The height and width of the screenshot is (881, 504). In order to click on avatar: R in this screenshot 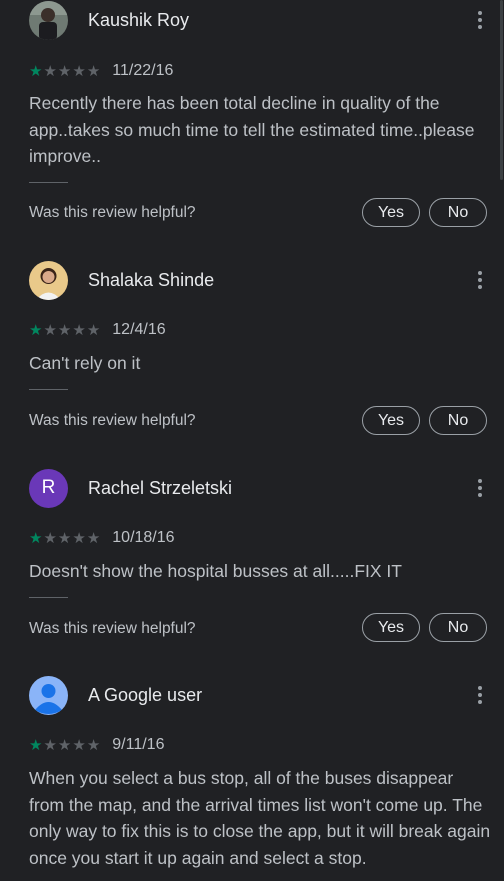, I will do `click(48, 488)`.